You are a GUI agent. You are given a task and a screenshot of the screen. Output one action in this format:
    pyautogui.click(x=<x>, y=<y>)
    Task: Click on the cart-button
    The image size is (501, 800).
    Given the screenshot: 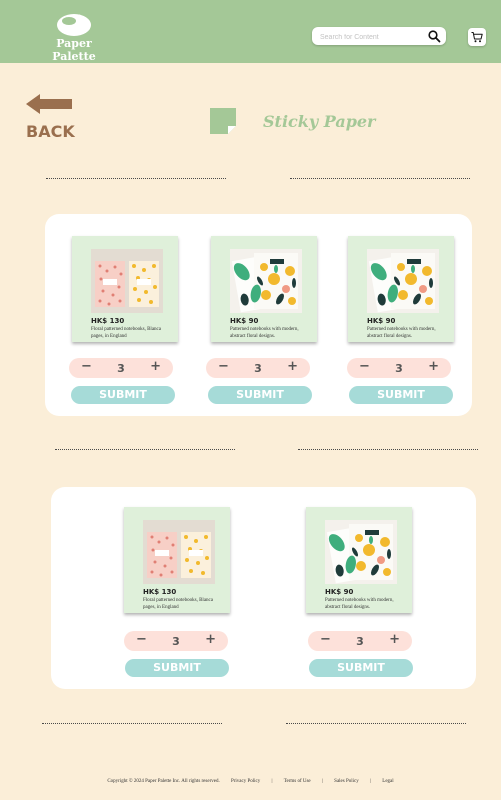 What is the action you would take?
    pyautogui.click(x=477, y=37)
    